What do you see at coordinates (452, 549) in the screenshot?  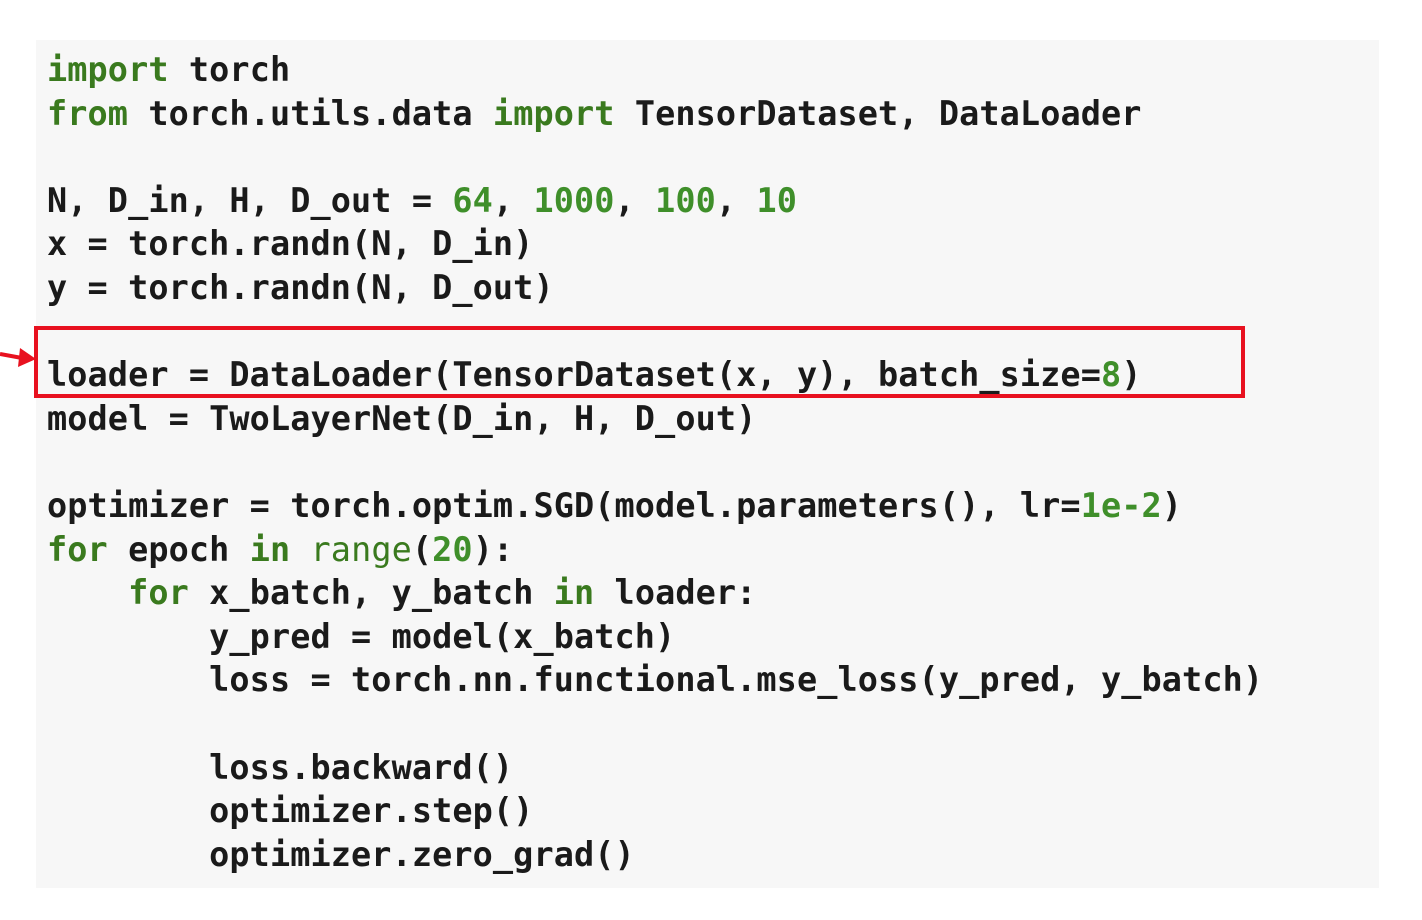 I see `number-token: 20` at bounding box center [452, 549].